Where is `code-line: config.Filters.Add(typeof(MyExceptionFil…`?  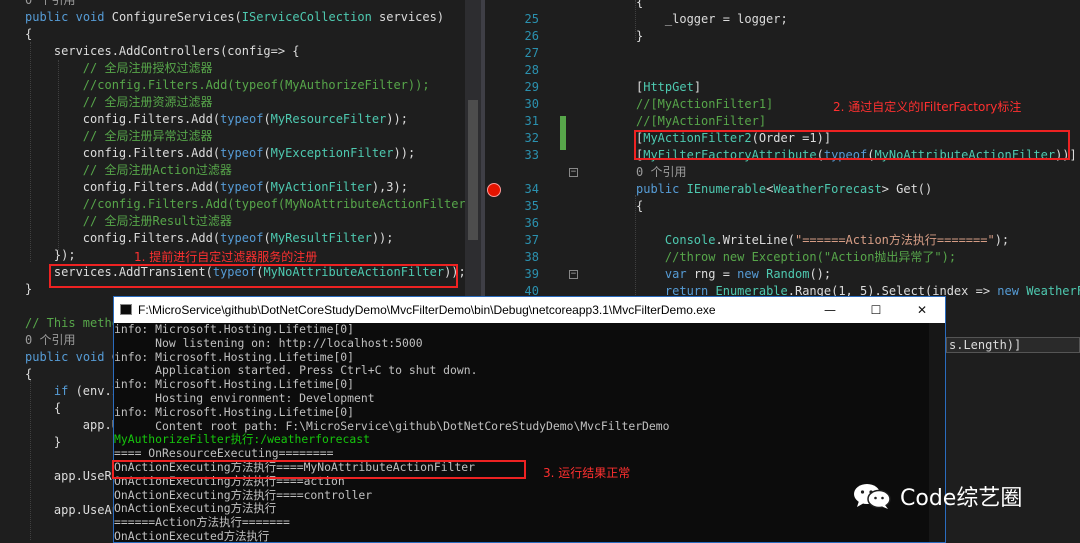
code-line: config.Filters.Add(typeof(MyExceptionFil… is located at coordinates (220, 153).